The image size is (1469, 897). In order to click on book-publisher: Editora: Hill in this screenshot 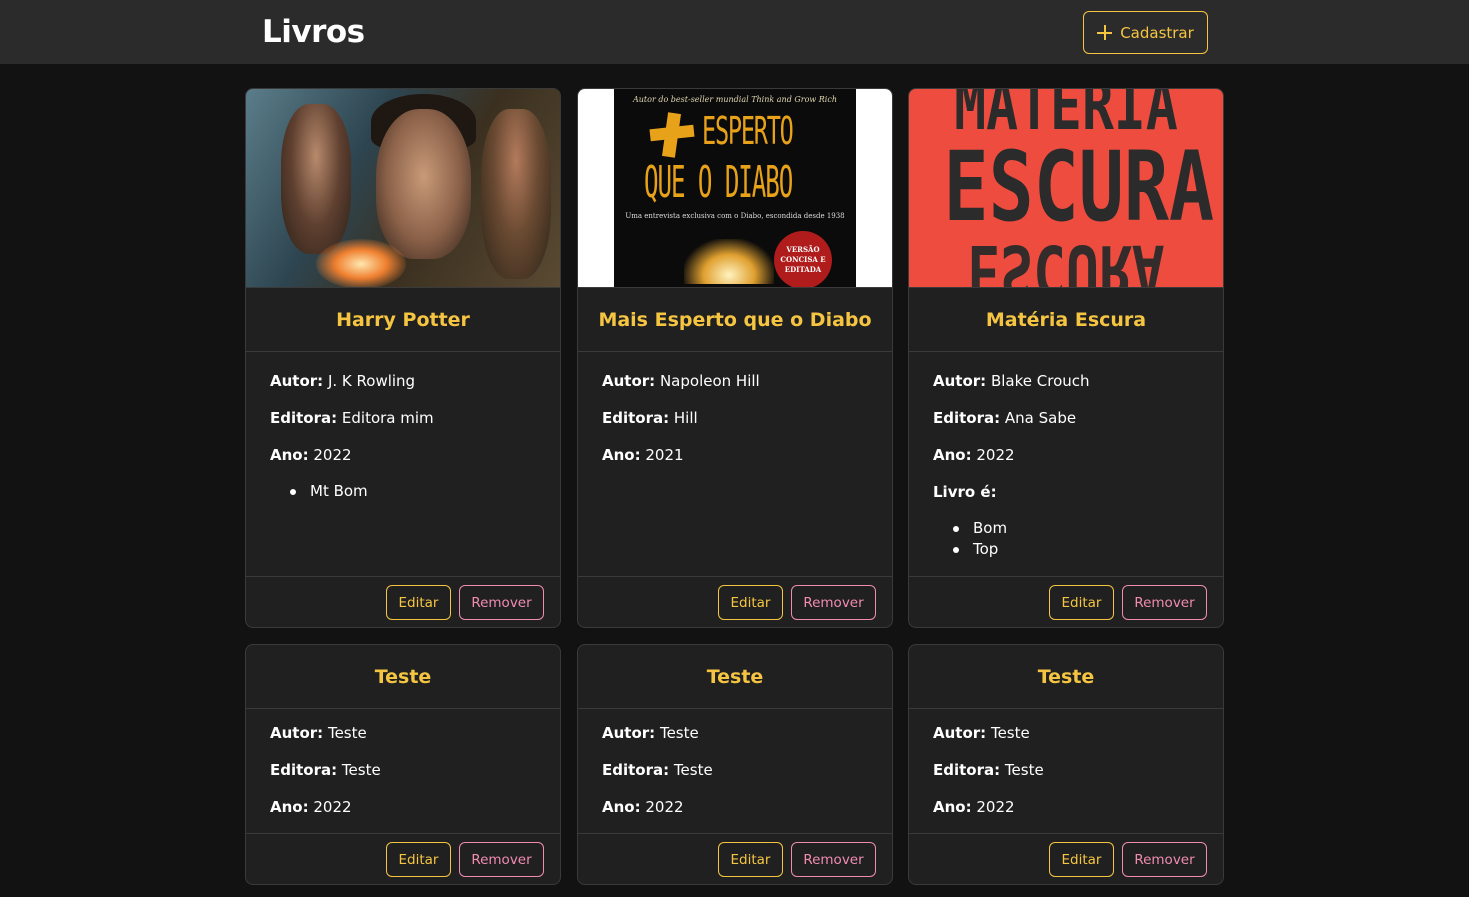, I will do `click(650, 418)`.